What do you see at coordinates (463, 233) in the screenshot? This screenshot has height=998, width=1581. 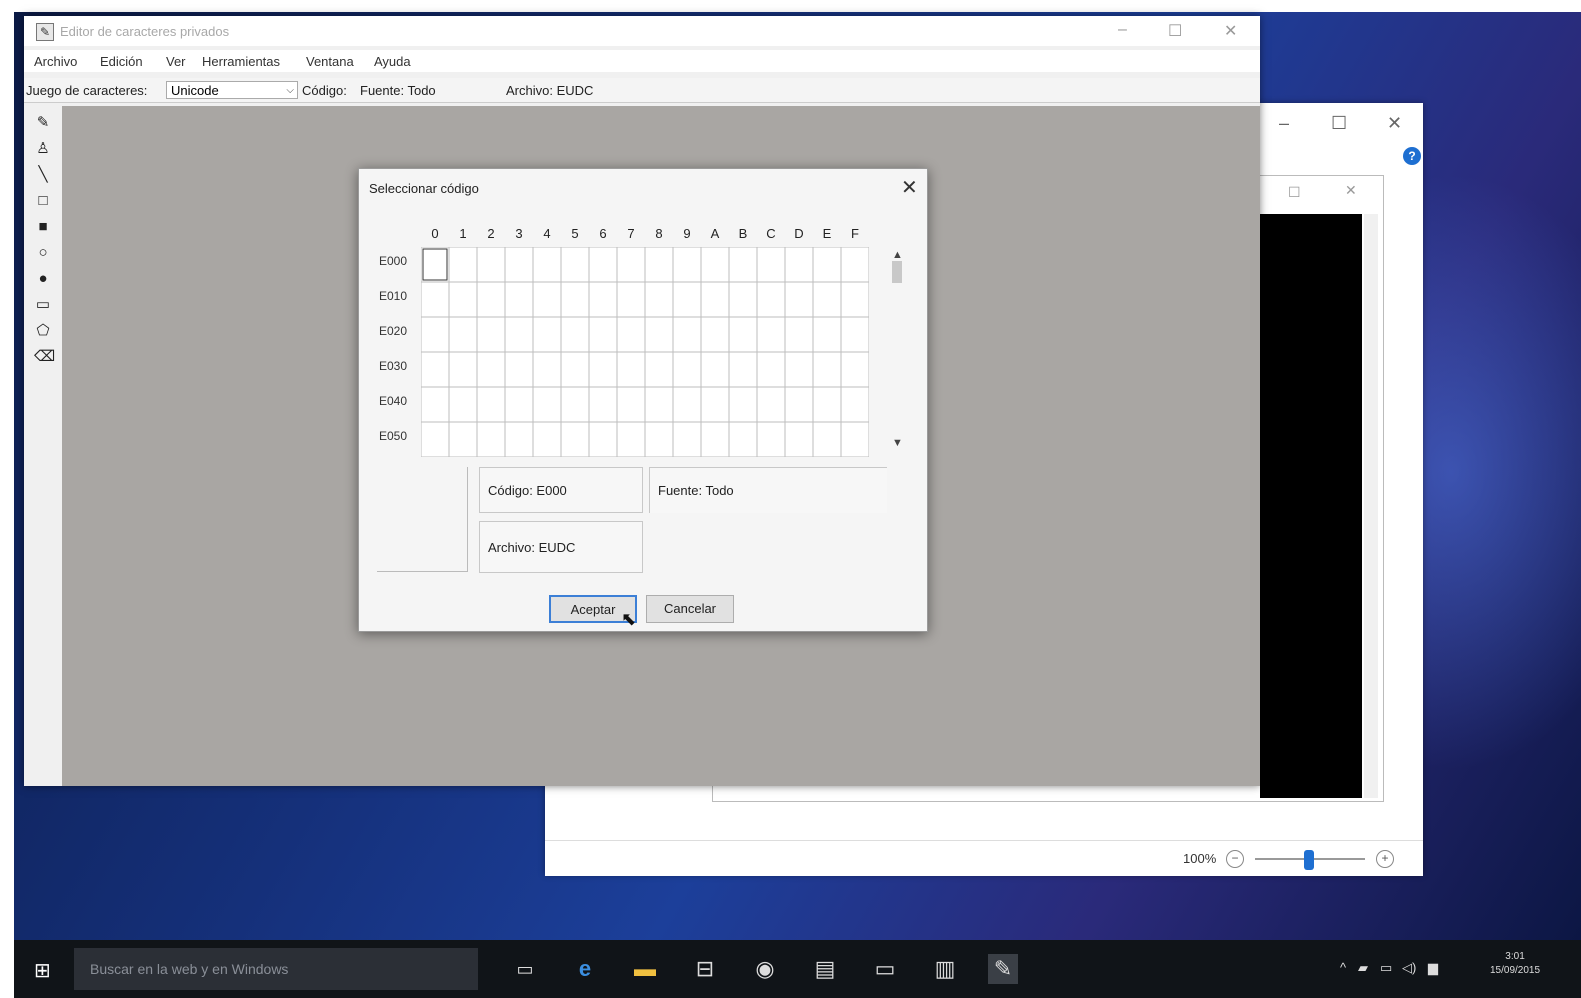 I see `column-header: 1` at bounding box center [463, 233].